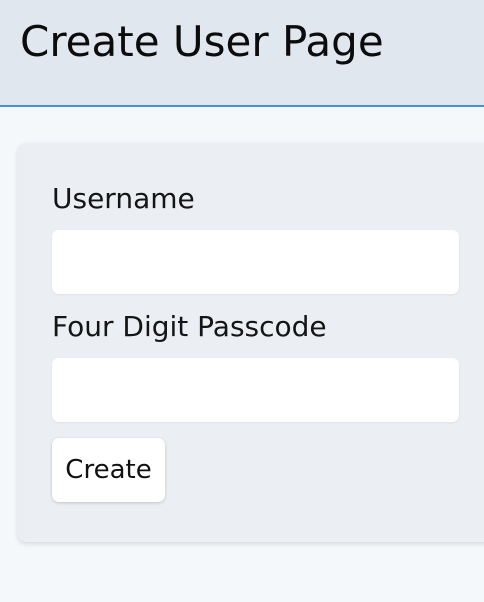 The height and width of the screenshot is (602, 484). What do you see at coordinates (108, 470) in the screenshot?
I see `create-button: Create` at bounding box center [108, 470].